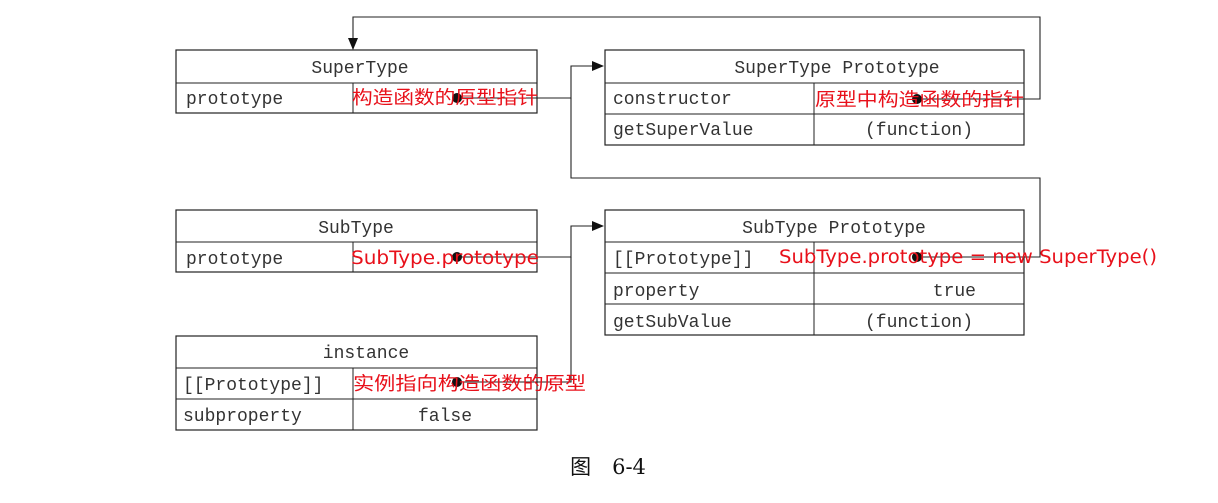 The width and height of the screenshot is (1218, 503). What do you see at coordinates (356, 229) in the screenshot?
I see `subtype-title: SubType` at bounding box center [356, 229].